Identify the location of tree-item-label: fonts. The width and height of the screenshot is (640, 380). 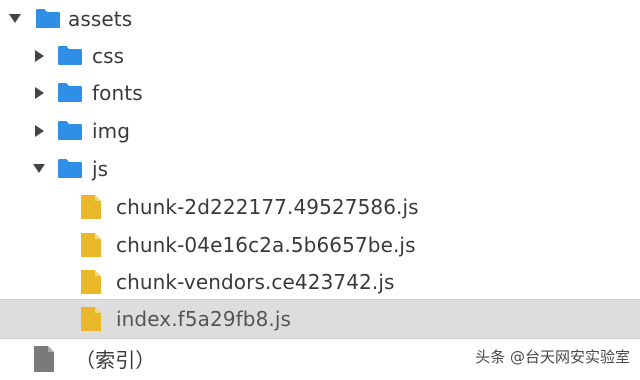
(117, 92).